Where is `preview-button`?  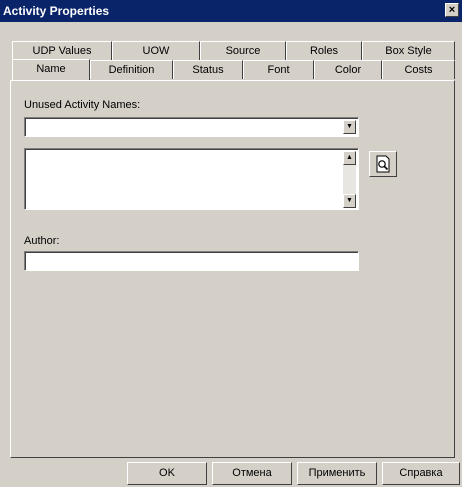
preview-button is located at coordinates (383, 164).